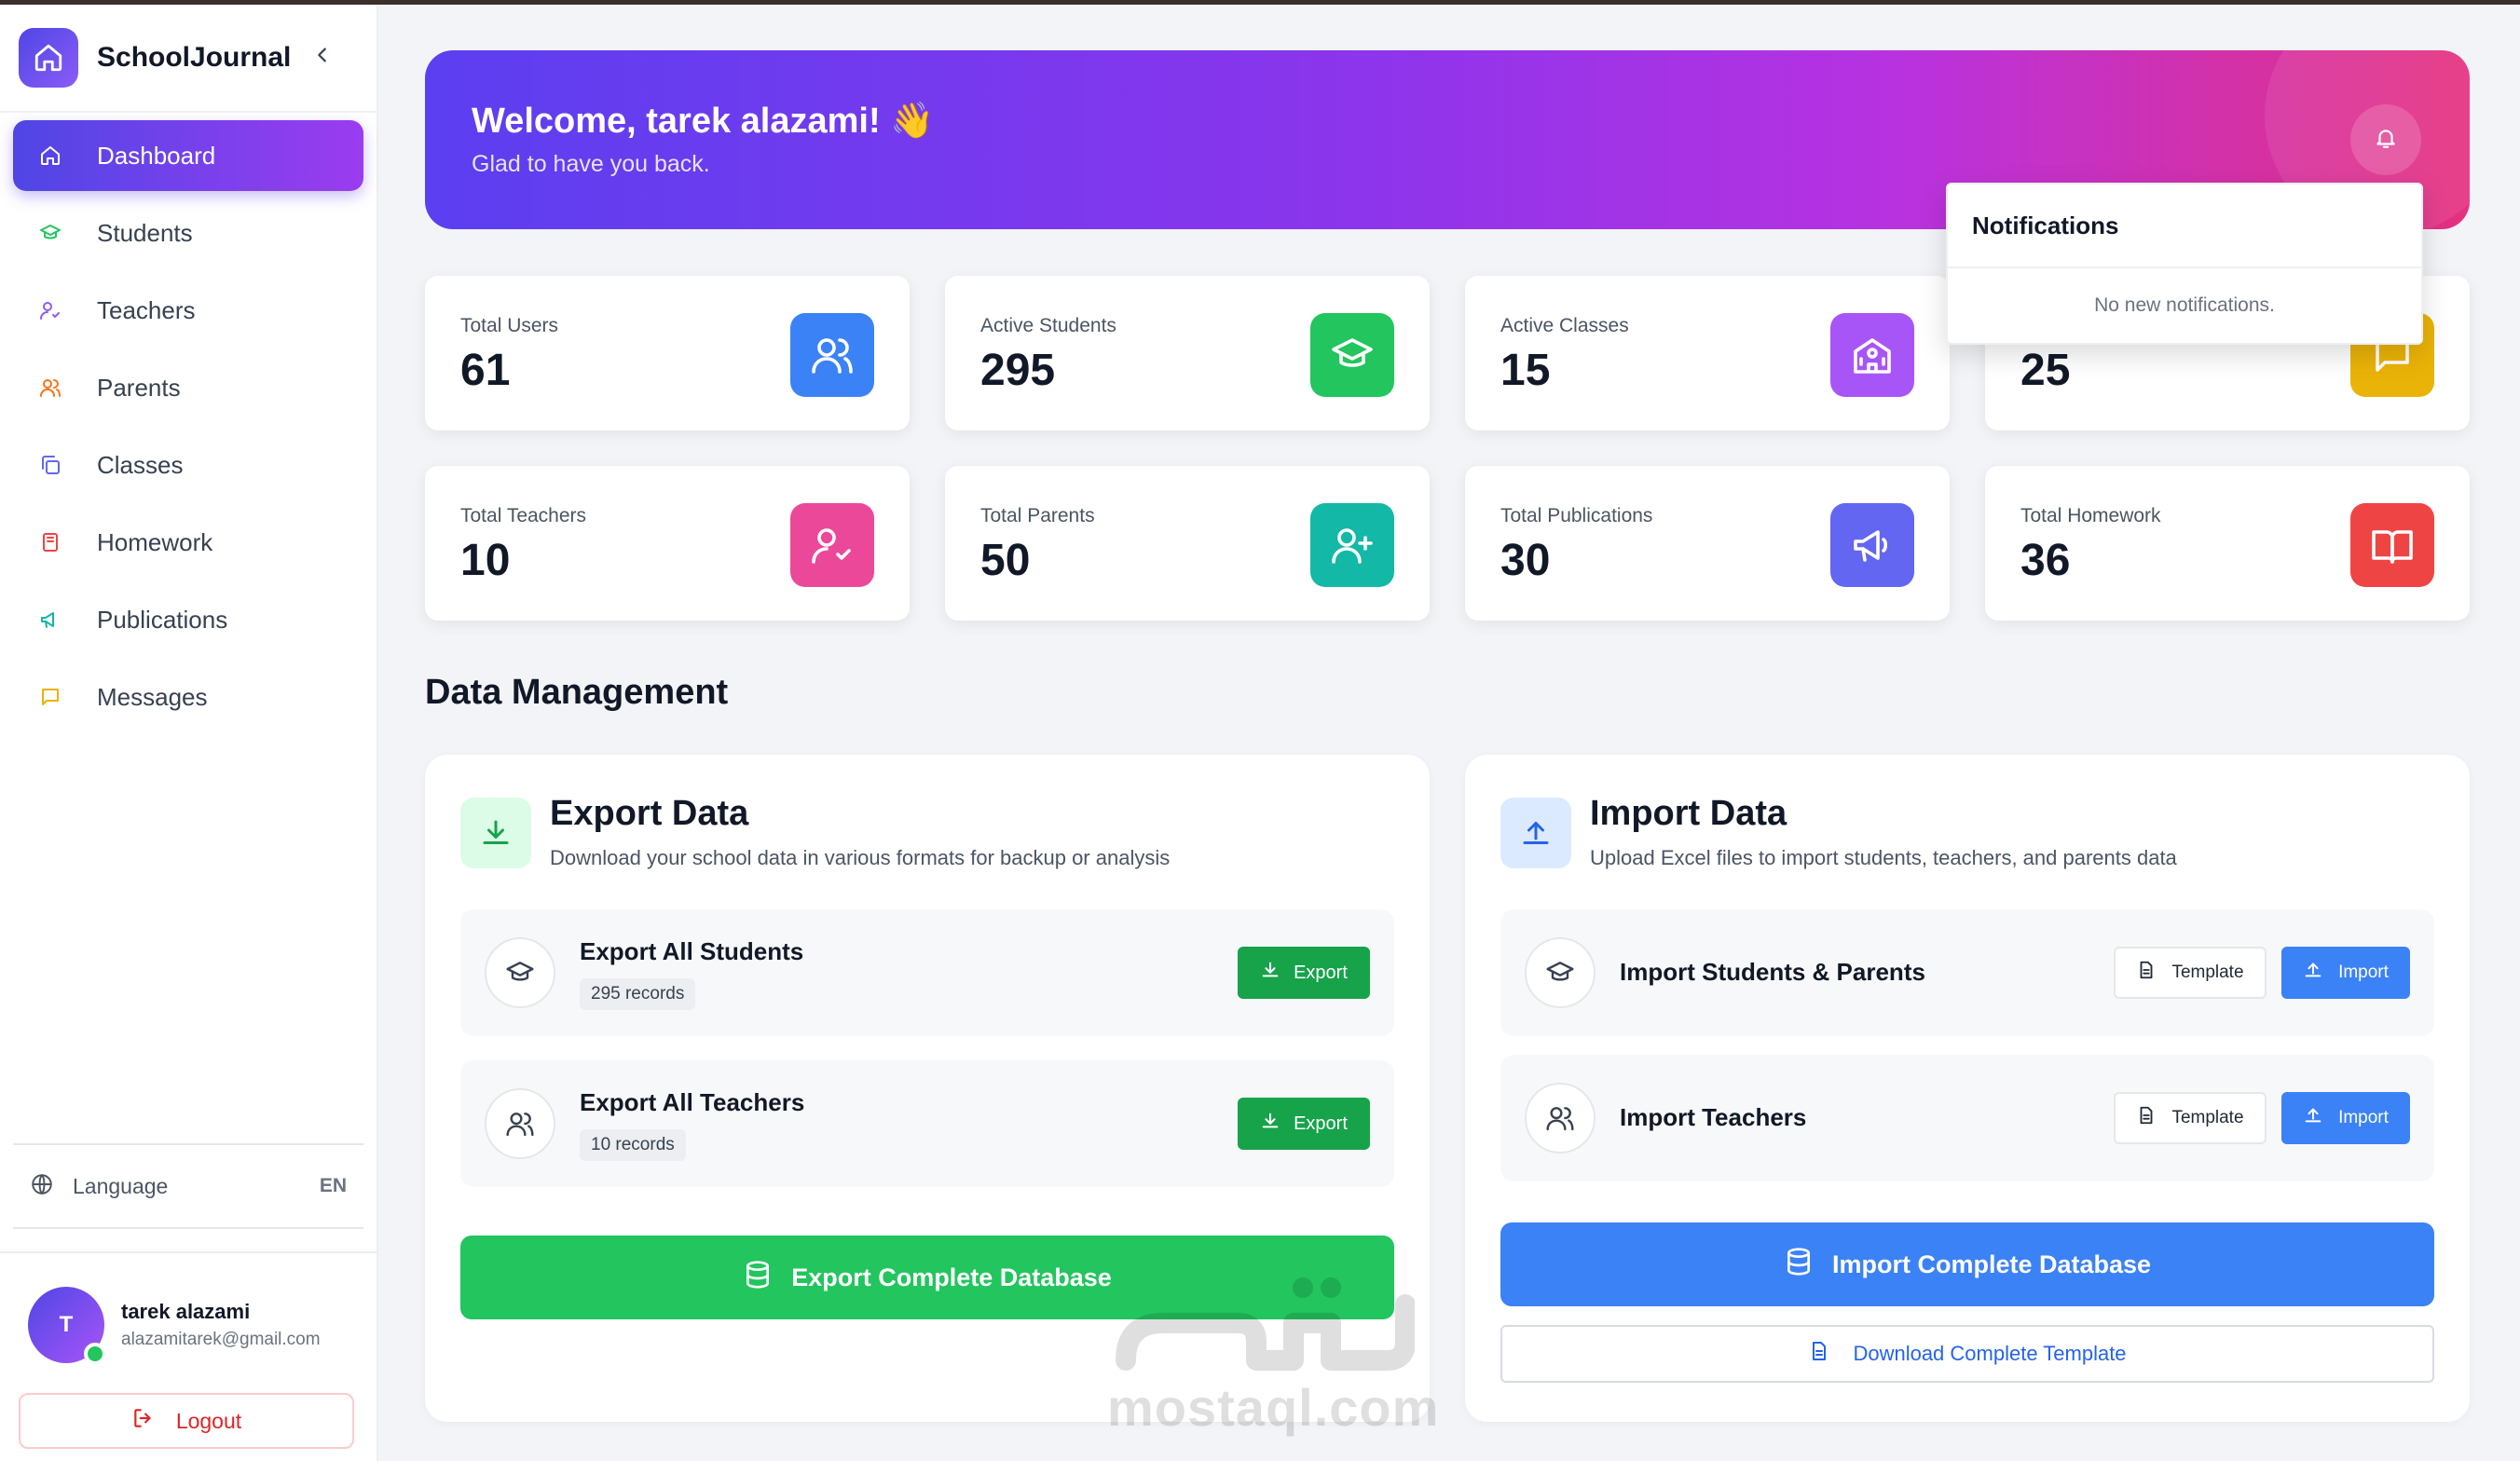 The width and height of the screenshot is (2520, 1461). What do you see at coordinates (633, 1145) in the screenshot?
I see `records-badge: 10 records` at bounding box center [633, 1145].